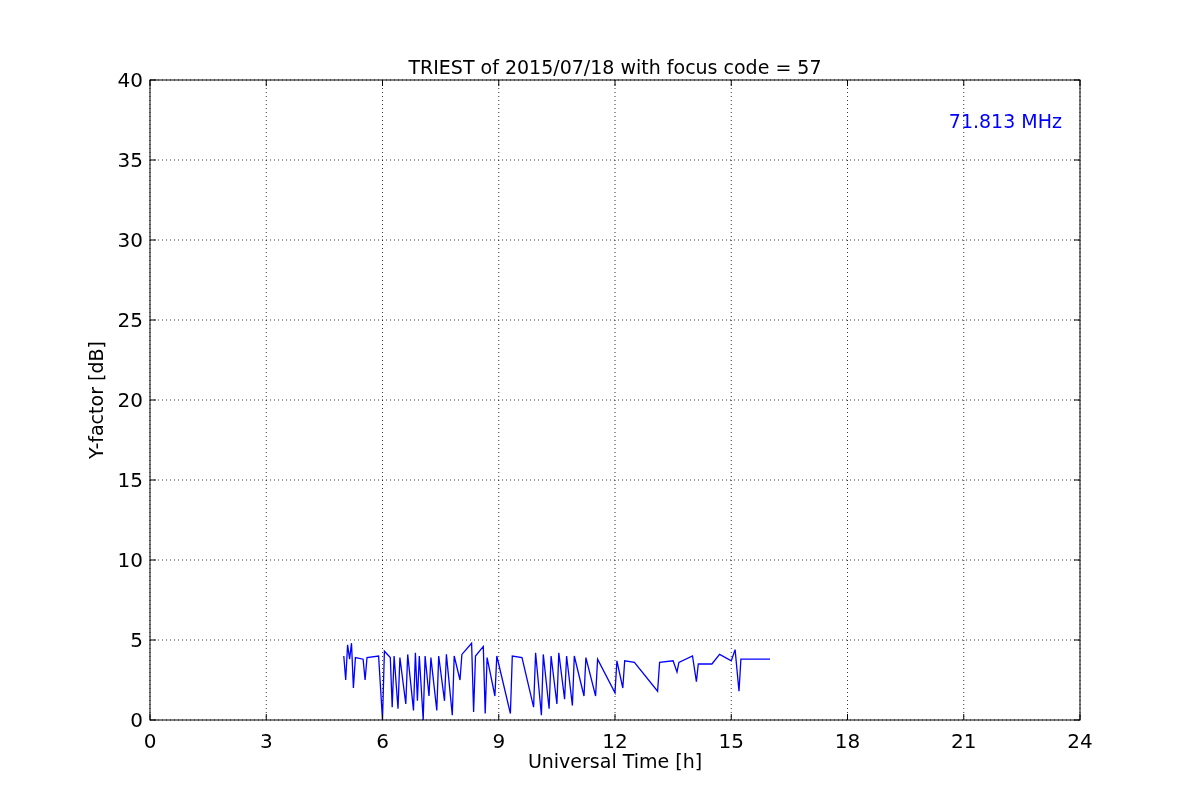  Describe the element at coordinates (136, 640) in the screenshot. I see `y-tick-label: 5` at that location.